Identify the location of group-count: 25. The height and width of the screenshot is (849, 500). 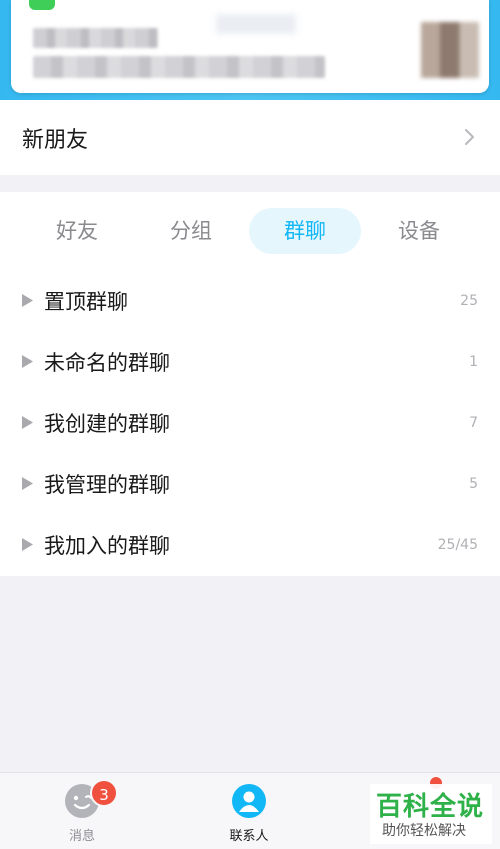
(469, 300).